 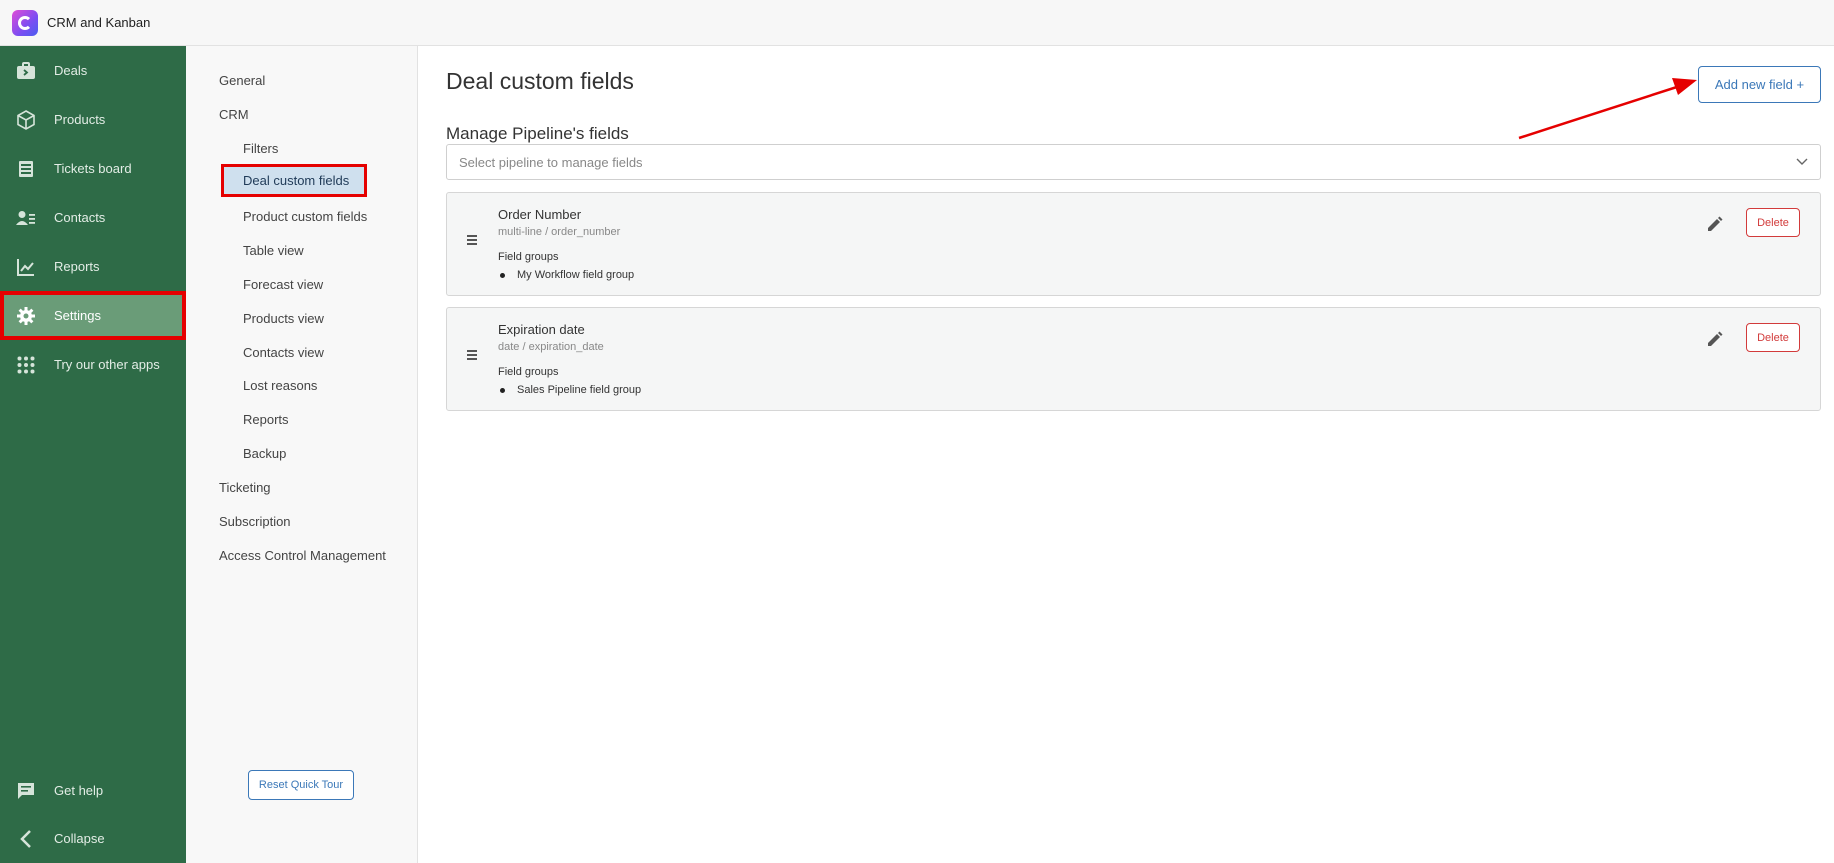 I want to click on nav-label-products: Products, so click(x=80, y=119).